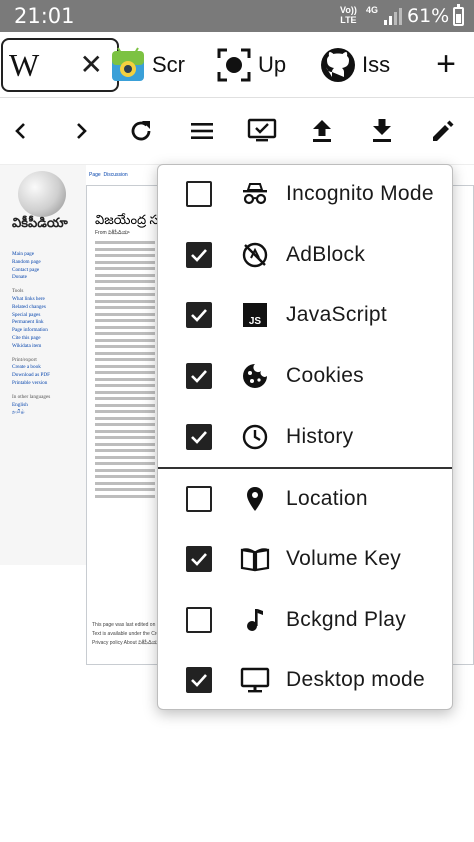 The image size is (474, 842). Describe the element at coordinates (255, 376) in the screenshot. I see `cookie-icon` at that location.